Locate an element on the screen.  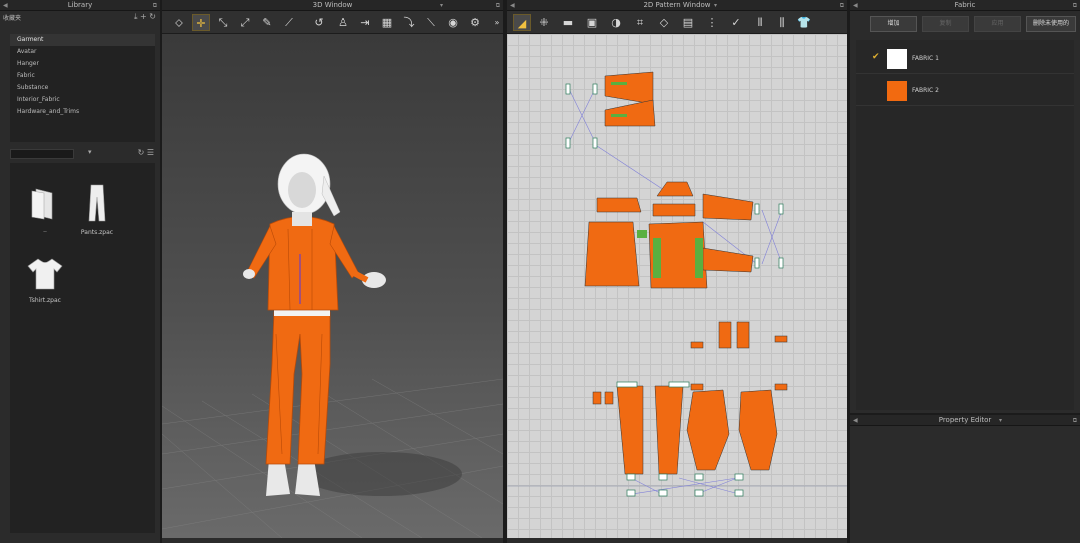
pin-icon: ✎ is located at coordinates (267, 22).